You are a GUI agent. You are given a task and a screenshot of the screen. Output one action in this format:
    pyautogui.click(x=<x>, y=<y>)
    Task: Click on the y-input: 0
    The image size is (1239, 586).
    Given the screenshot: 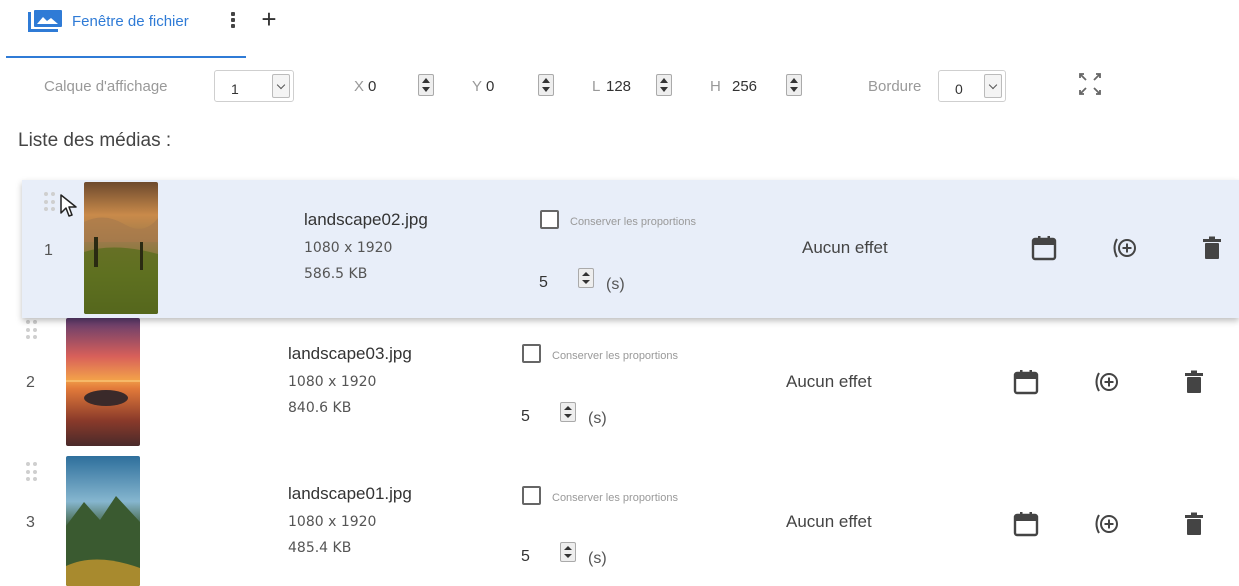 What is the action you would take?
    pyautogui.click(x=490, y=86)
    